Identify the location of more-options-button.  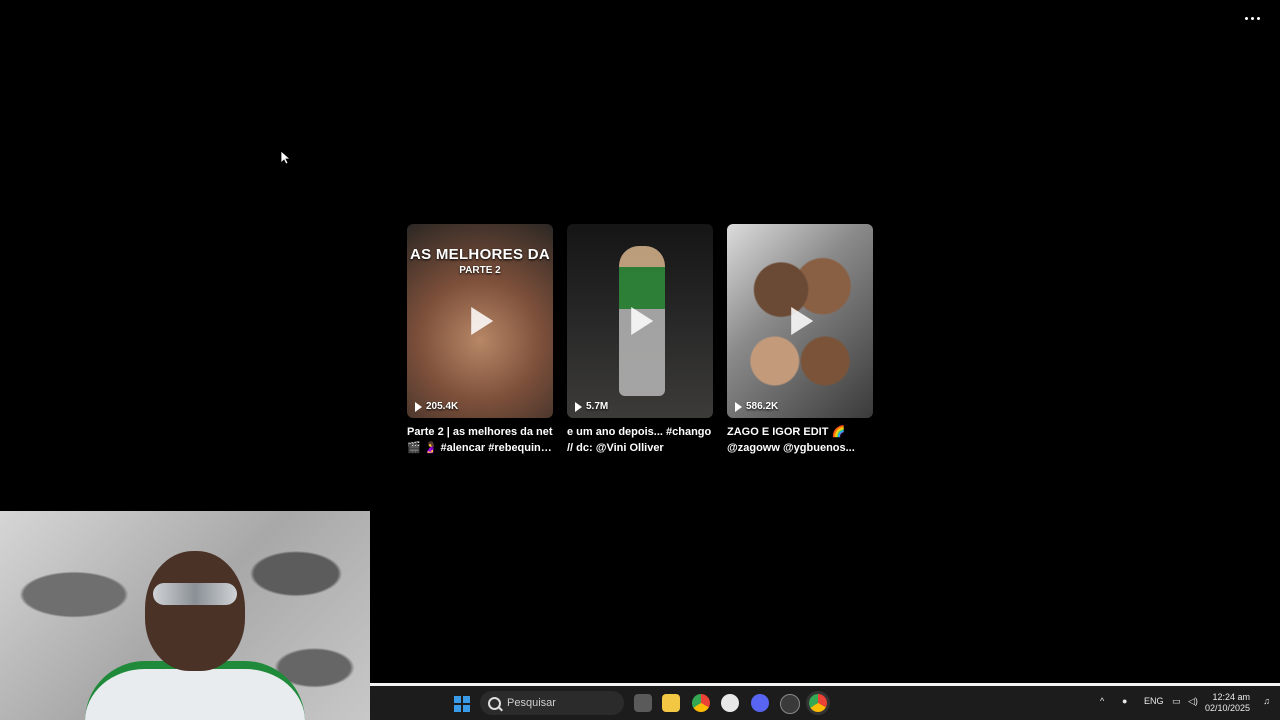
(1252, 18).